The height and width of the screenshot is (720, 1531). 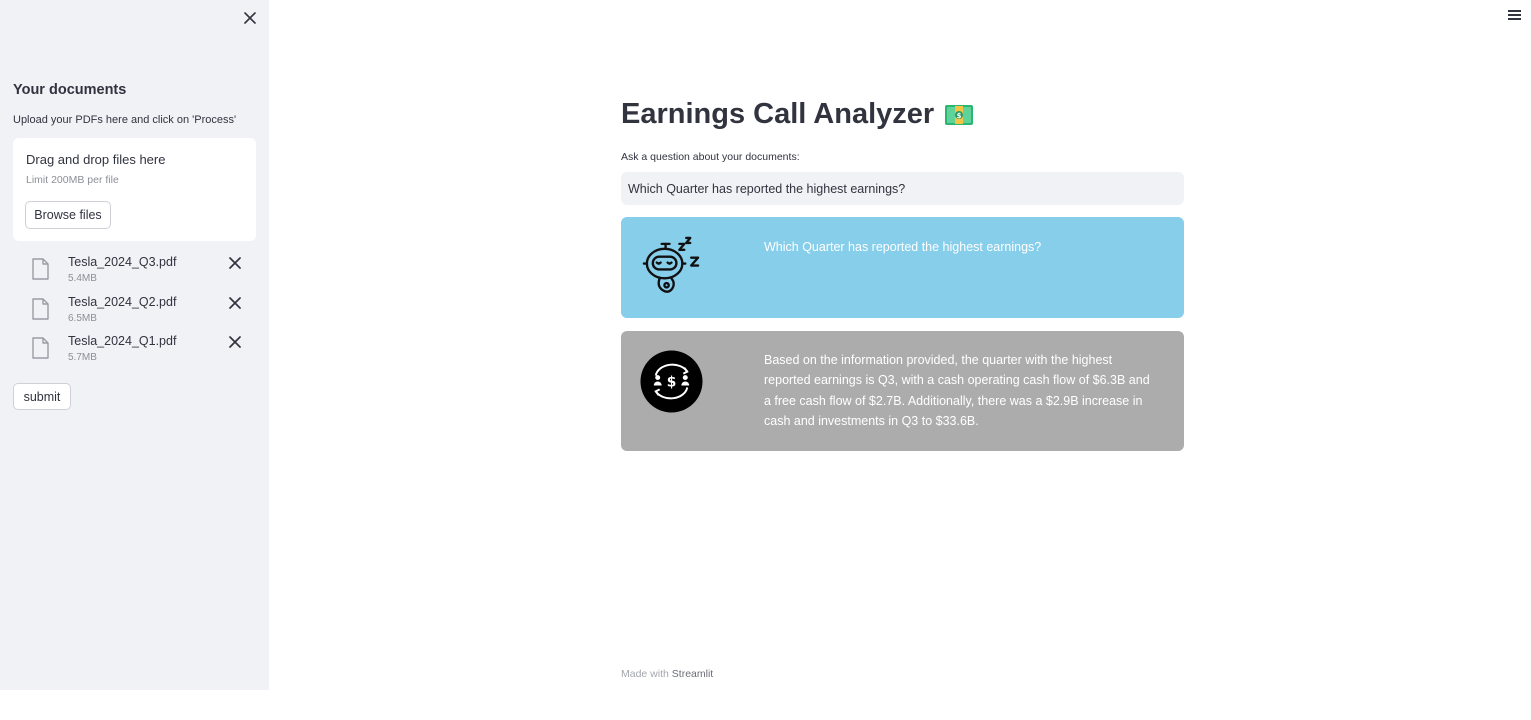 I want to click on footer-prefix: Made with, so click(x=645, y=674).